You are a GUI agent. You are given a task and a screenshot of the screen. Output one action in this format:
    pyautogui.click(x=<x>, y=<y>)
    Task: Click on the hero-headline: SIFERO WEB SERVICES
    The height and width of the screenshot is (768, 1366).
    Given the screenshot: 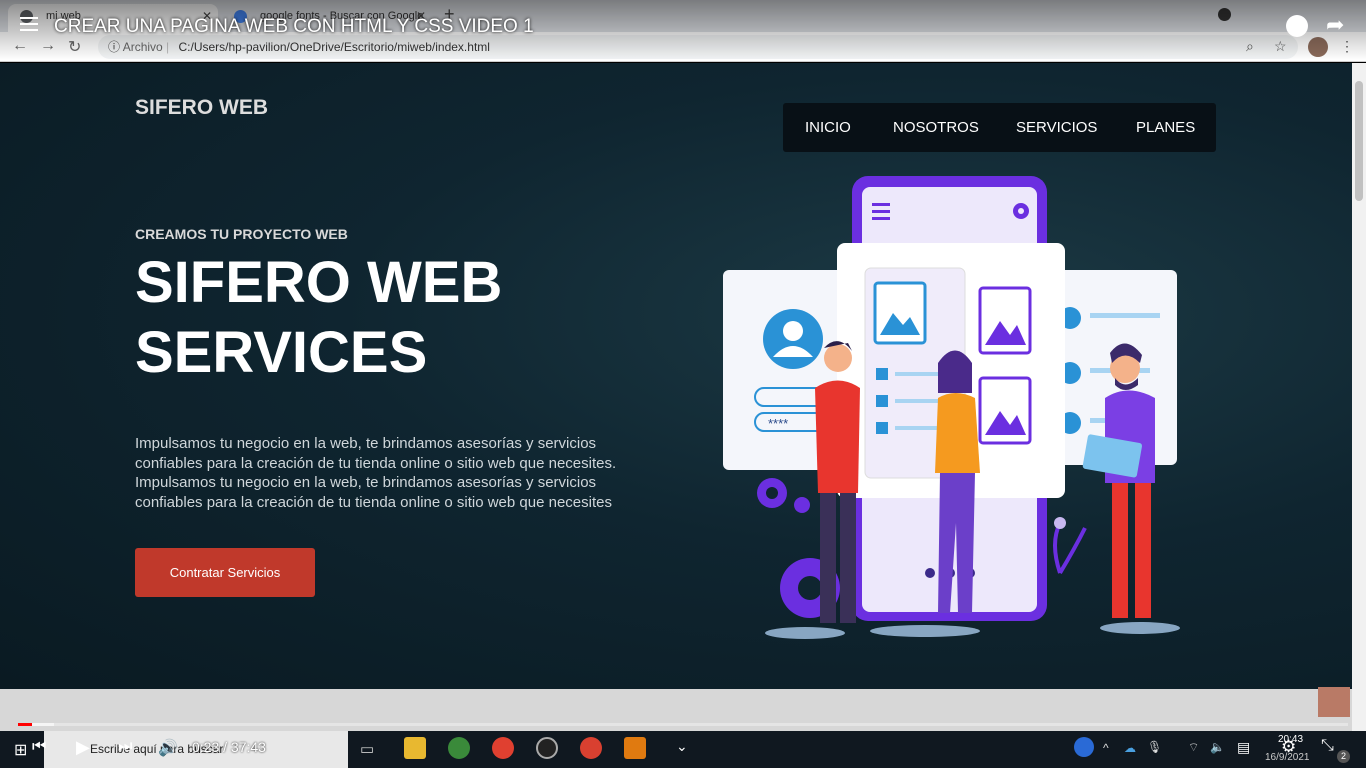 What is the action you would take?
    pyautogui.click(x=375, y=318)
    